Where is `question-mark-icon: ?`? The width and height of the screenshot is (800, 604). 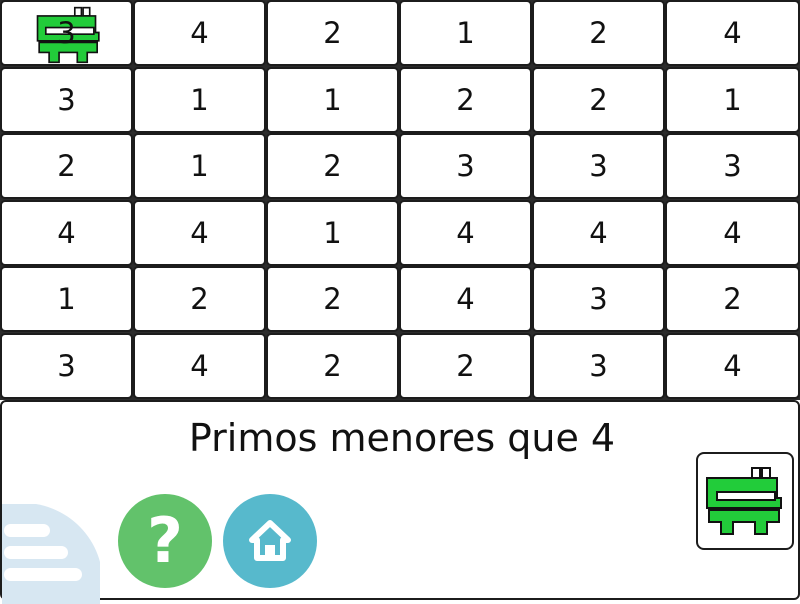
question-mark-icon: ? is located at coordinates (165, 540).